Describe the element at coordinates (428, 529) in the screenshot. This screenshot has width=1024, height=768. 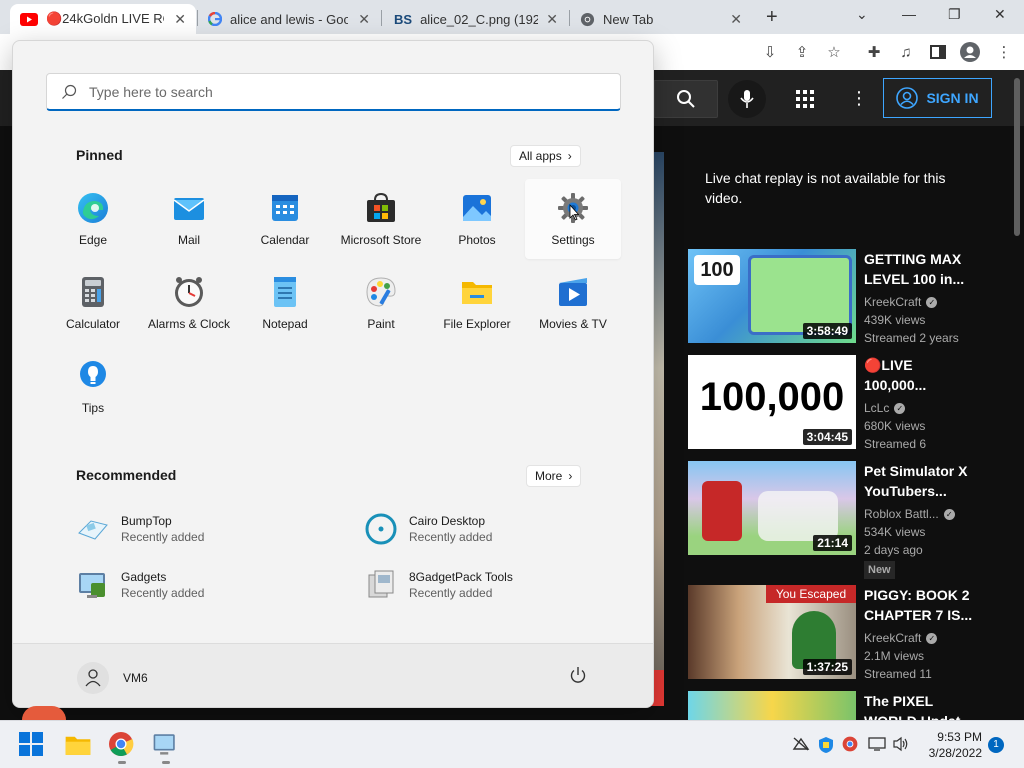
I see `recommended-item-cairo-desktop: Cairo Desktop Recently added` at that location.